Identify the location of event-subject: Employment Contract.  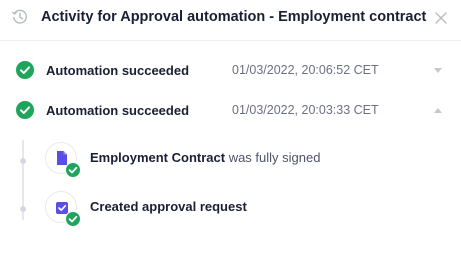
(158, 157).